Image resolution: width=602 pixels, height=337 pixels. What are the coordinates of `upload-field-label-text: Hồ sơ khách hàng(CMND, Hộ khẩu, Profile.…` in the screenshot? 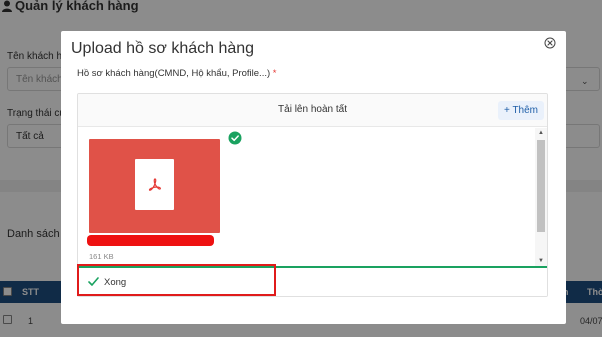 It's located at (174, 73).